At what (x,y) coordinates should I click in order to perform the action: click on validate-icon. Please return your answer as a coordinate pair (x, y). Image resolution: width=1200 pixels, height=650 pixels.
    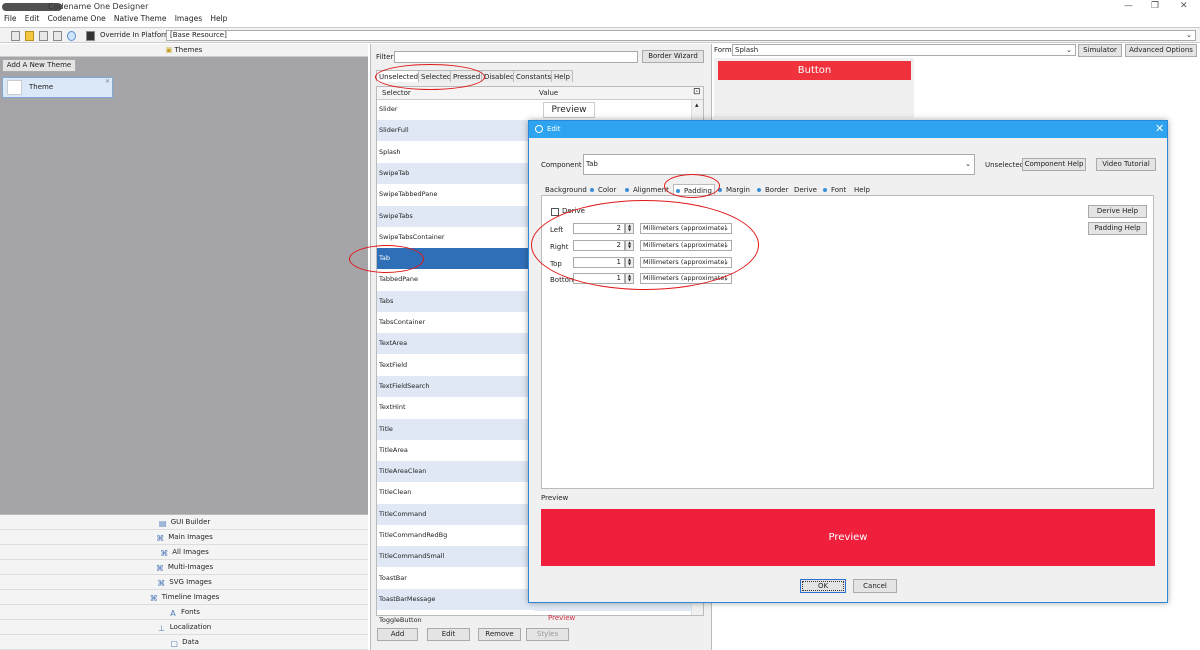
    Looking at the image, I should click on (71, 36).